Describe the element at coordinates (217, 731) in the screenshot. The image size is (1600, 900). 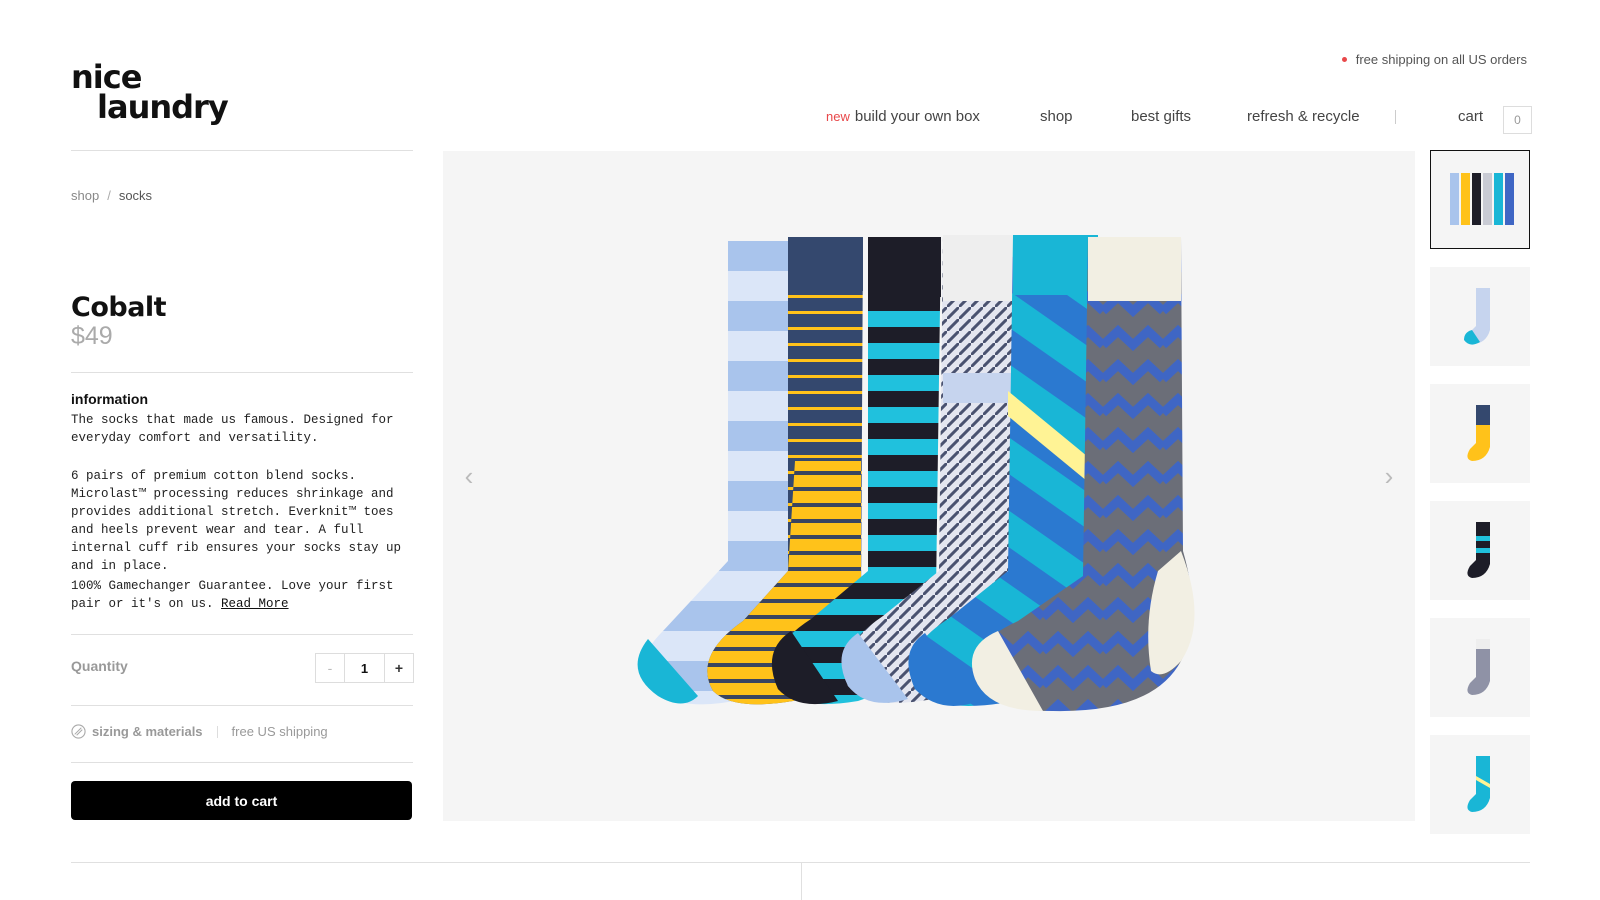
I see `sizing-separator` at that location.